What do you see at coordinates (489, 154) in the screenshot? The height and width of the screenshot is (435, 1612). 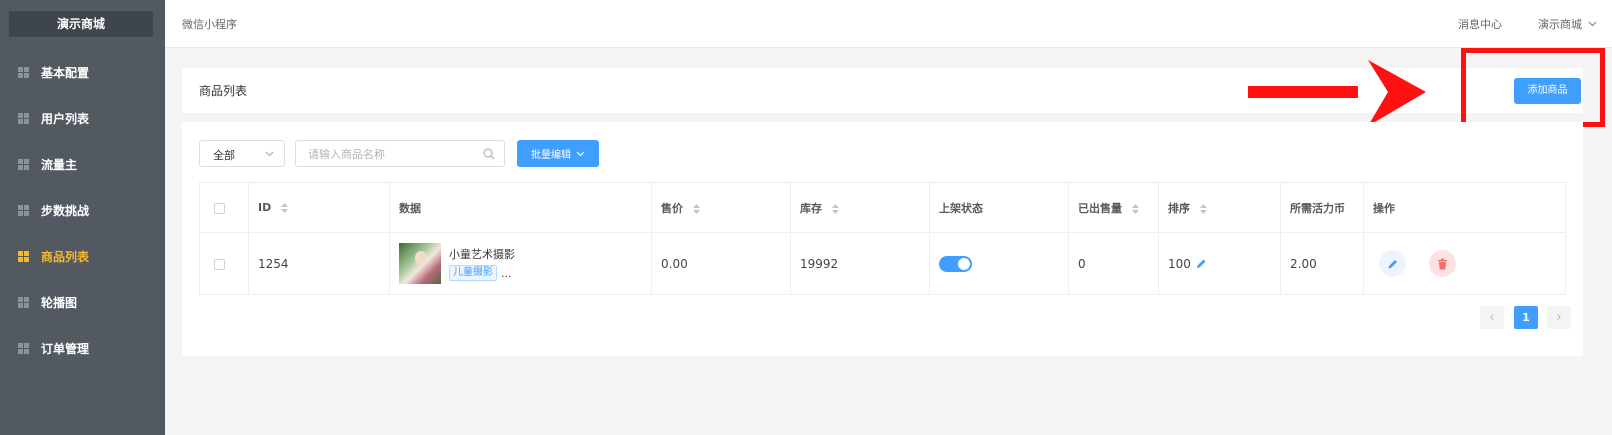 I see `search-icon` at bounding box center [489, 154].